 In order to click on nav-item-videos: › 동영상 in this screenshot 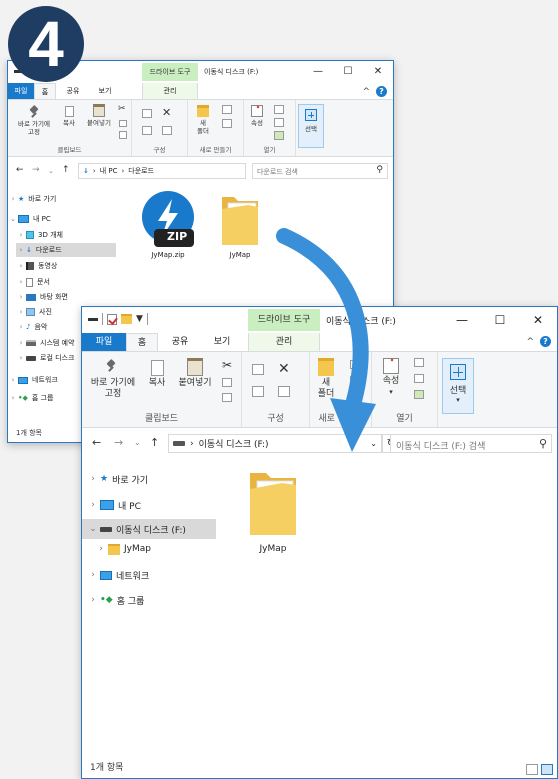, I will do `click(36, 266)`.